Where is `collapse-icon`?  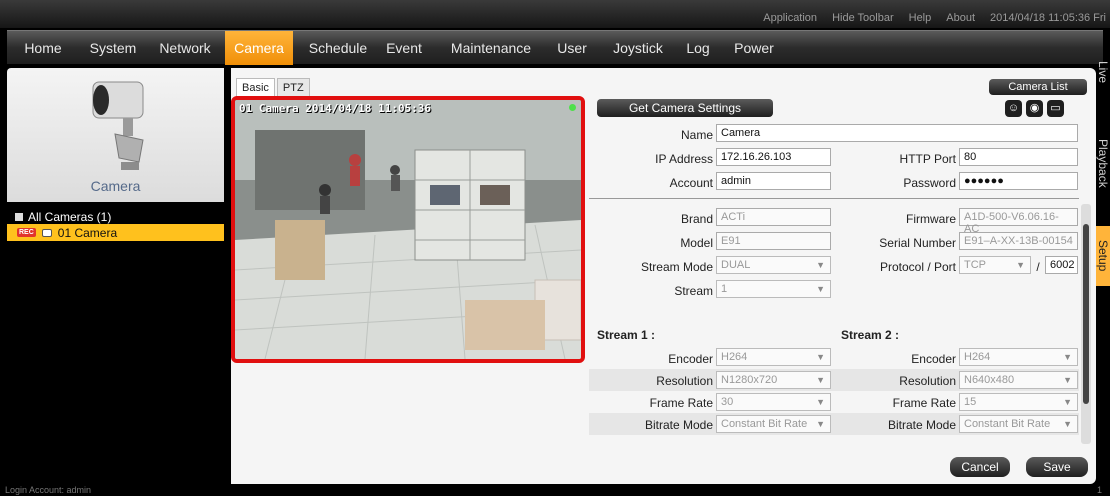 collapse-icon is located at coordinates (19, 217).